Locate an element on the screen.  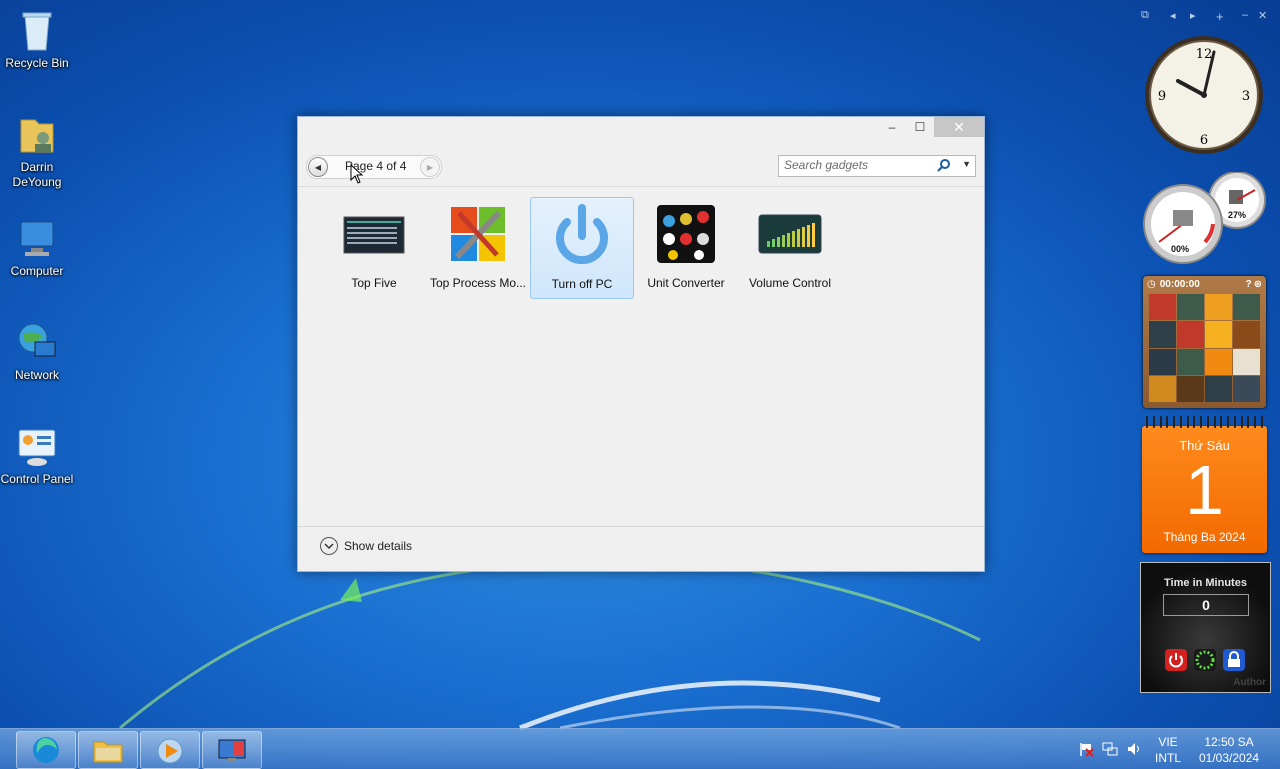
next-page-button: ▶ is located at coordinates (430, 167).